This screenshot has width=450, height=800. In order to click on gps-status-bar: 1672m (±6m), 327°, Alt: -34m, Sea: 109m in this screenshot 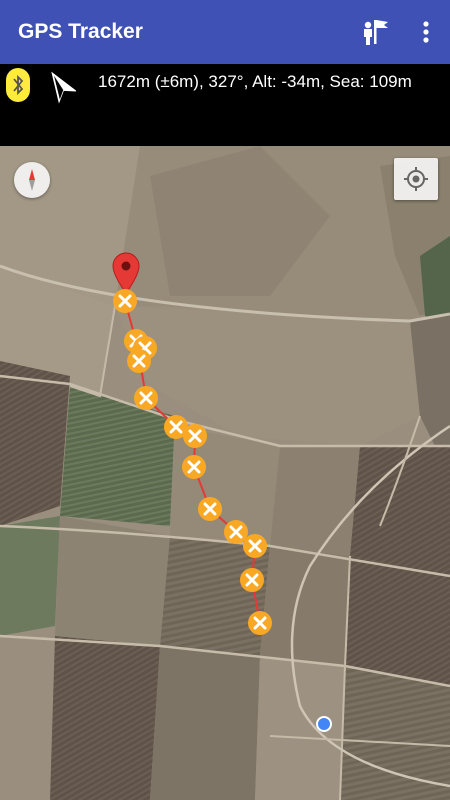, I will do `click(225, 105)`.